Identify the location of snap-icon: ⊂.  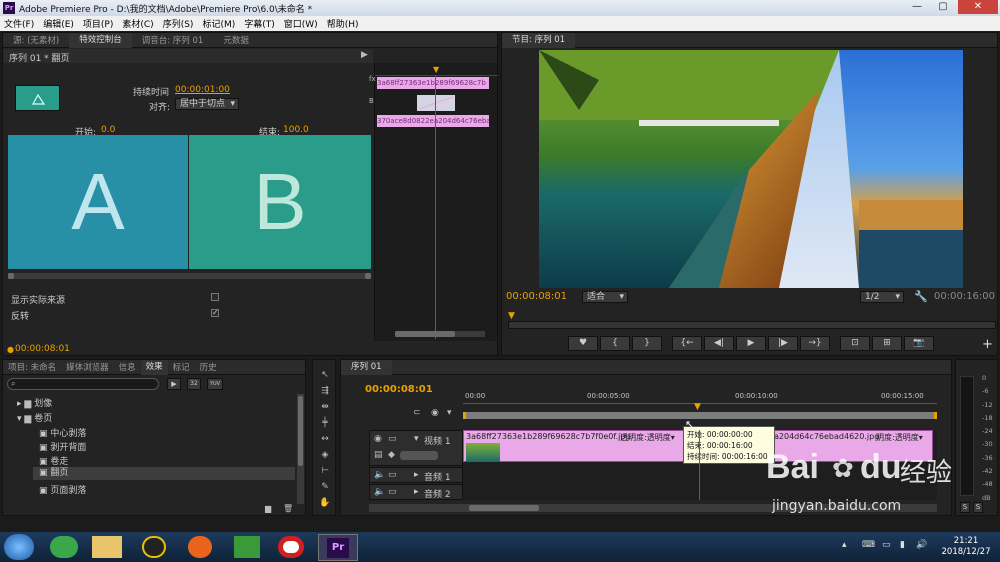
(417, 413).